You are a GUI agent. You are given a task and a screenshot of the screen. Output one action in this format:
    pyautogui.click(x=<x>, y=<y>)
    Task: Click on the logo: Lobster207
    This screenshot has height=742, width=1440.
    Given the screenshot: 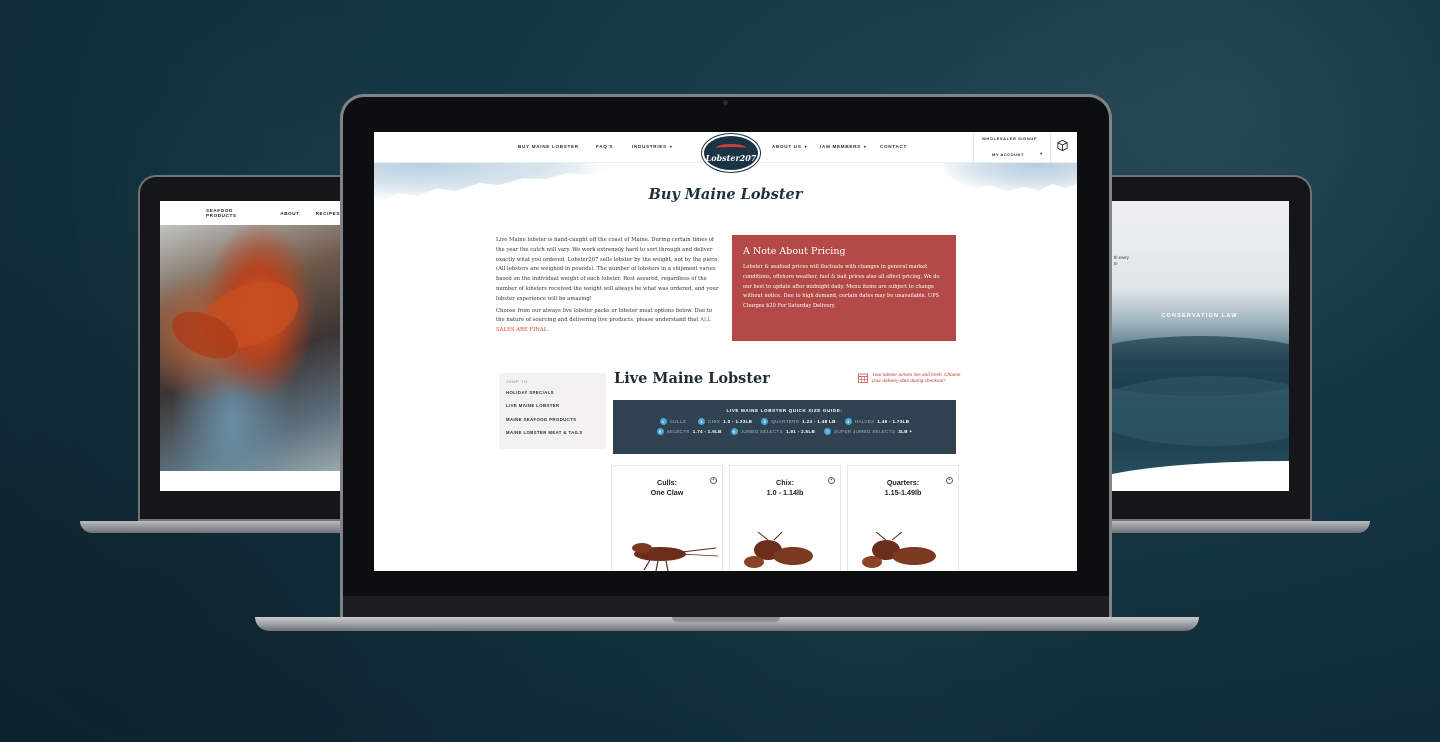 What is the action you would take?
    pyautogui.click(x=731, y=153)
    